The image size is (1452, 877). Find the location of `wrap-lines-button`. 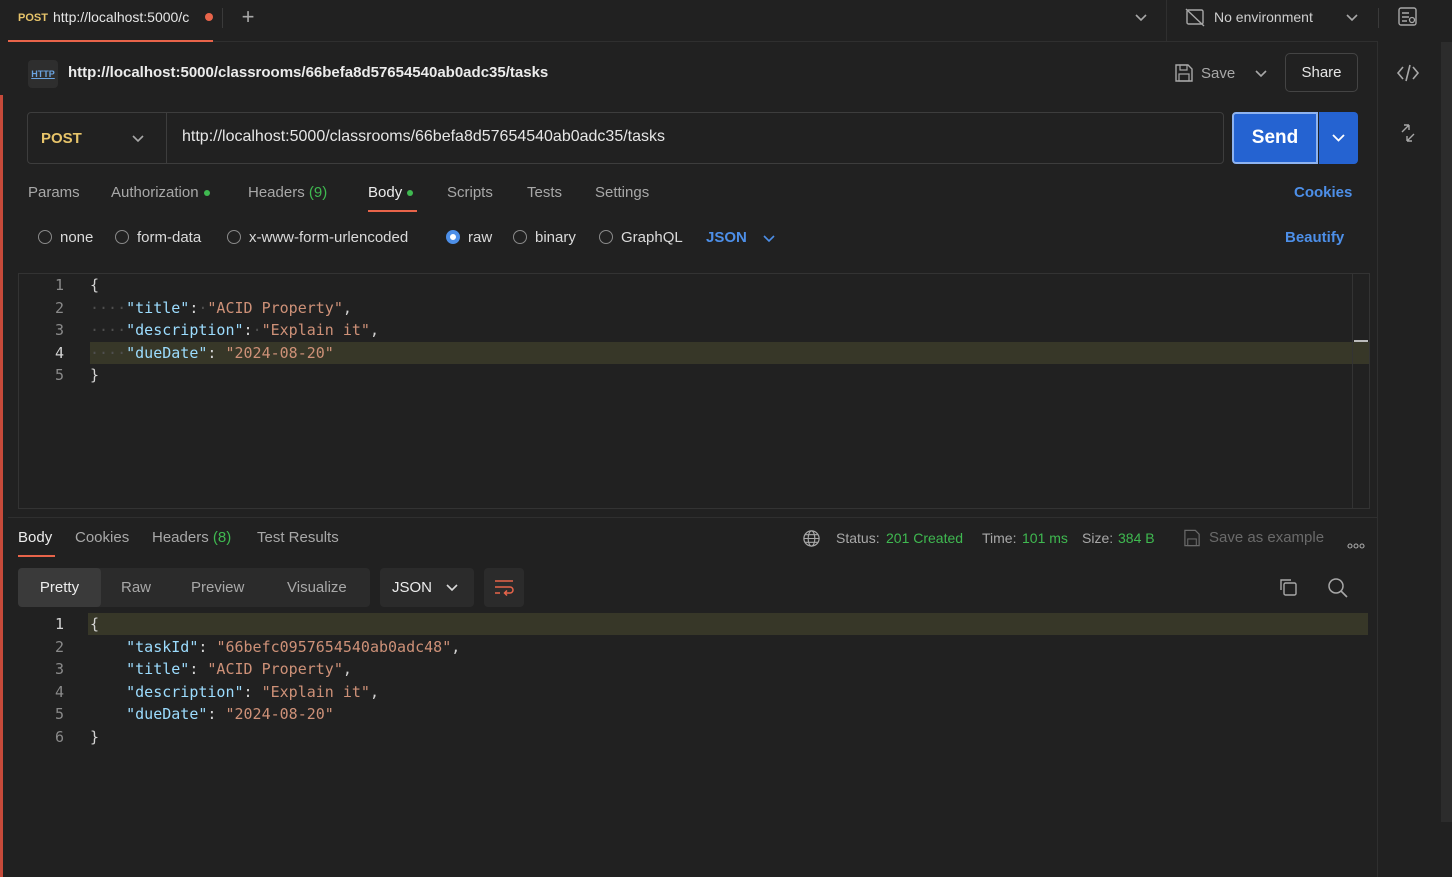

wrap-lines-button is located at coordinates (504, 587).